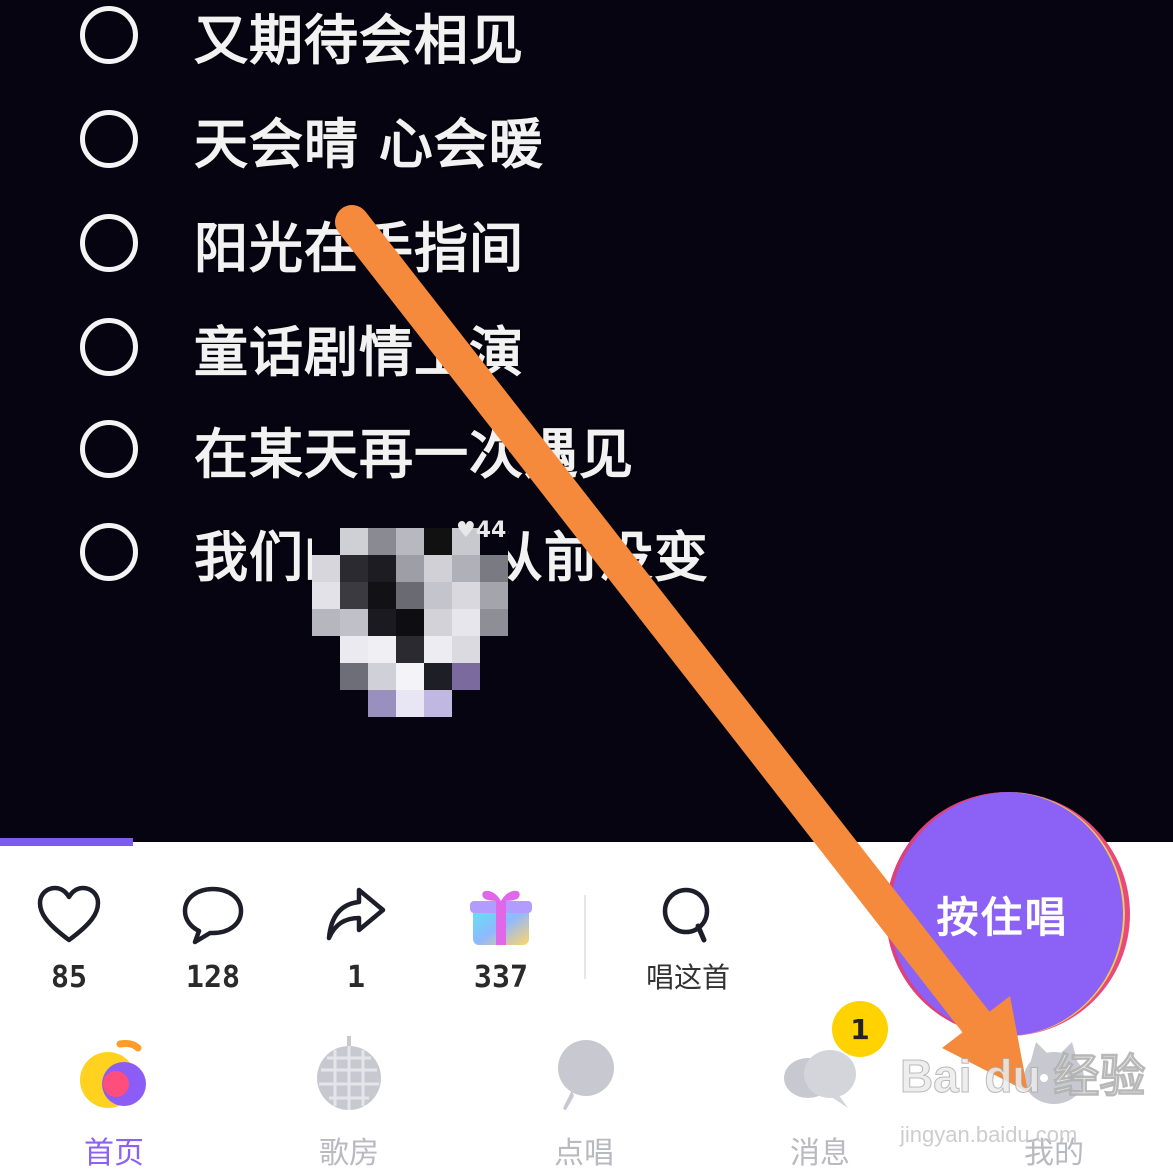 The width and height of the screenshot is (1173, 1173). I want to click on hold-to-sing-label: 按住唱, so click(1002, 917).